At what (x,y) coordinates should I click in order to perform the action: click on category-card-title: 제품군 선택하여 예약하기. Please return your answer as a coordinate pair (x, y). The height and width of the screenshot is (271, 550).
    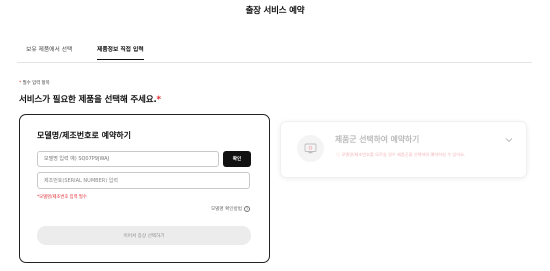
    Looking at the image, I should click on (377, 139).